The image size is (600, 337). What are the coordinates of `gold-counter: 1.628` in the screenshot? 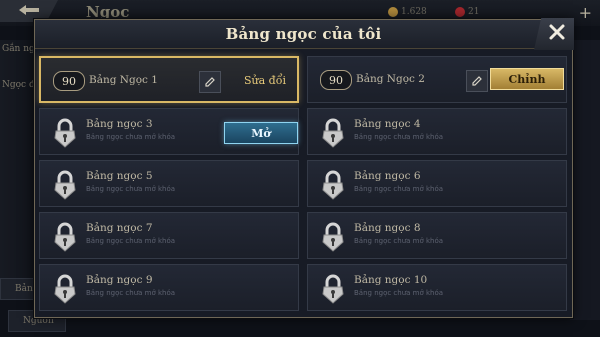 It's located at (407, 12).